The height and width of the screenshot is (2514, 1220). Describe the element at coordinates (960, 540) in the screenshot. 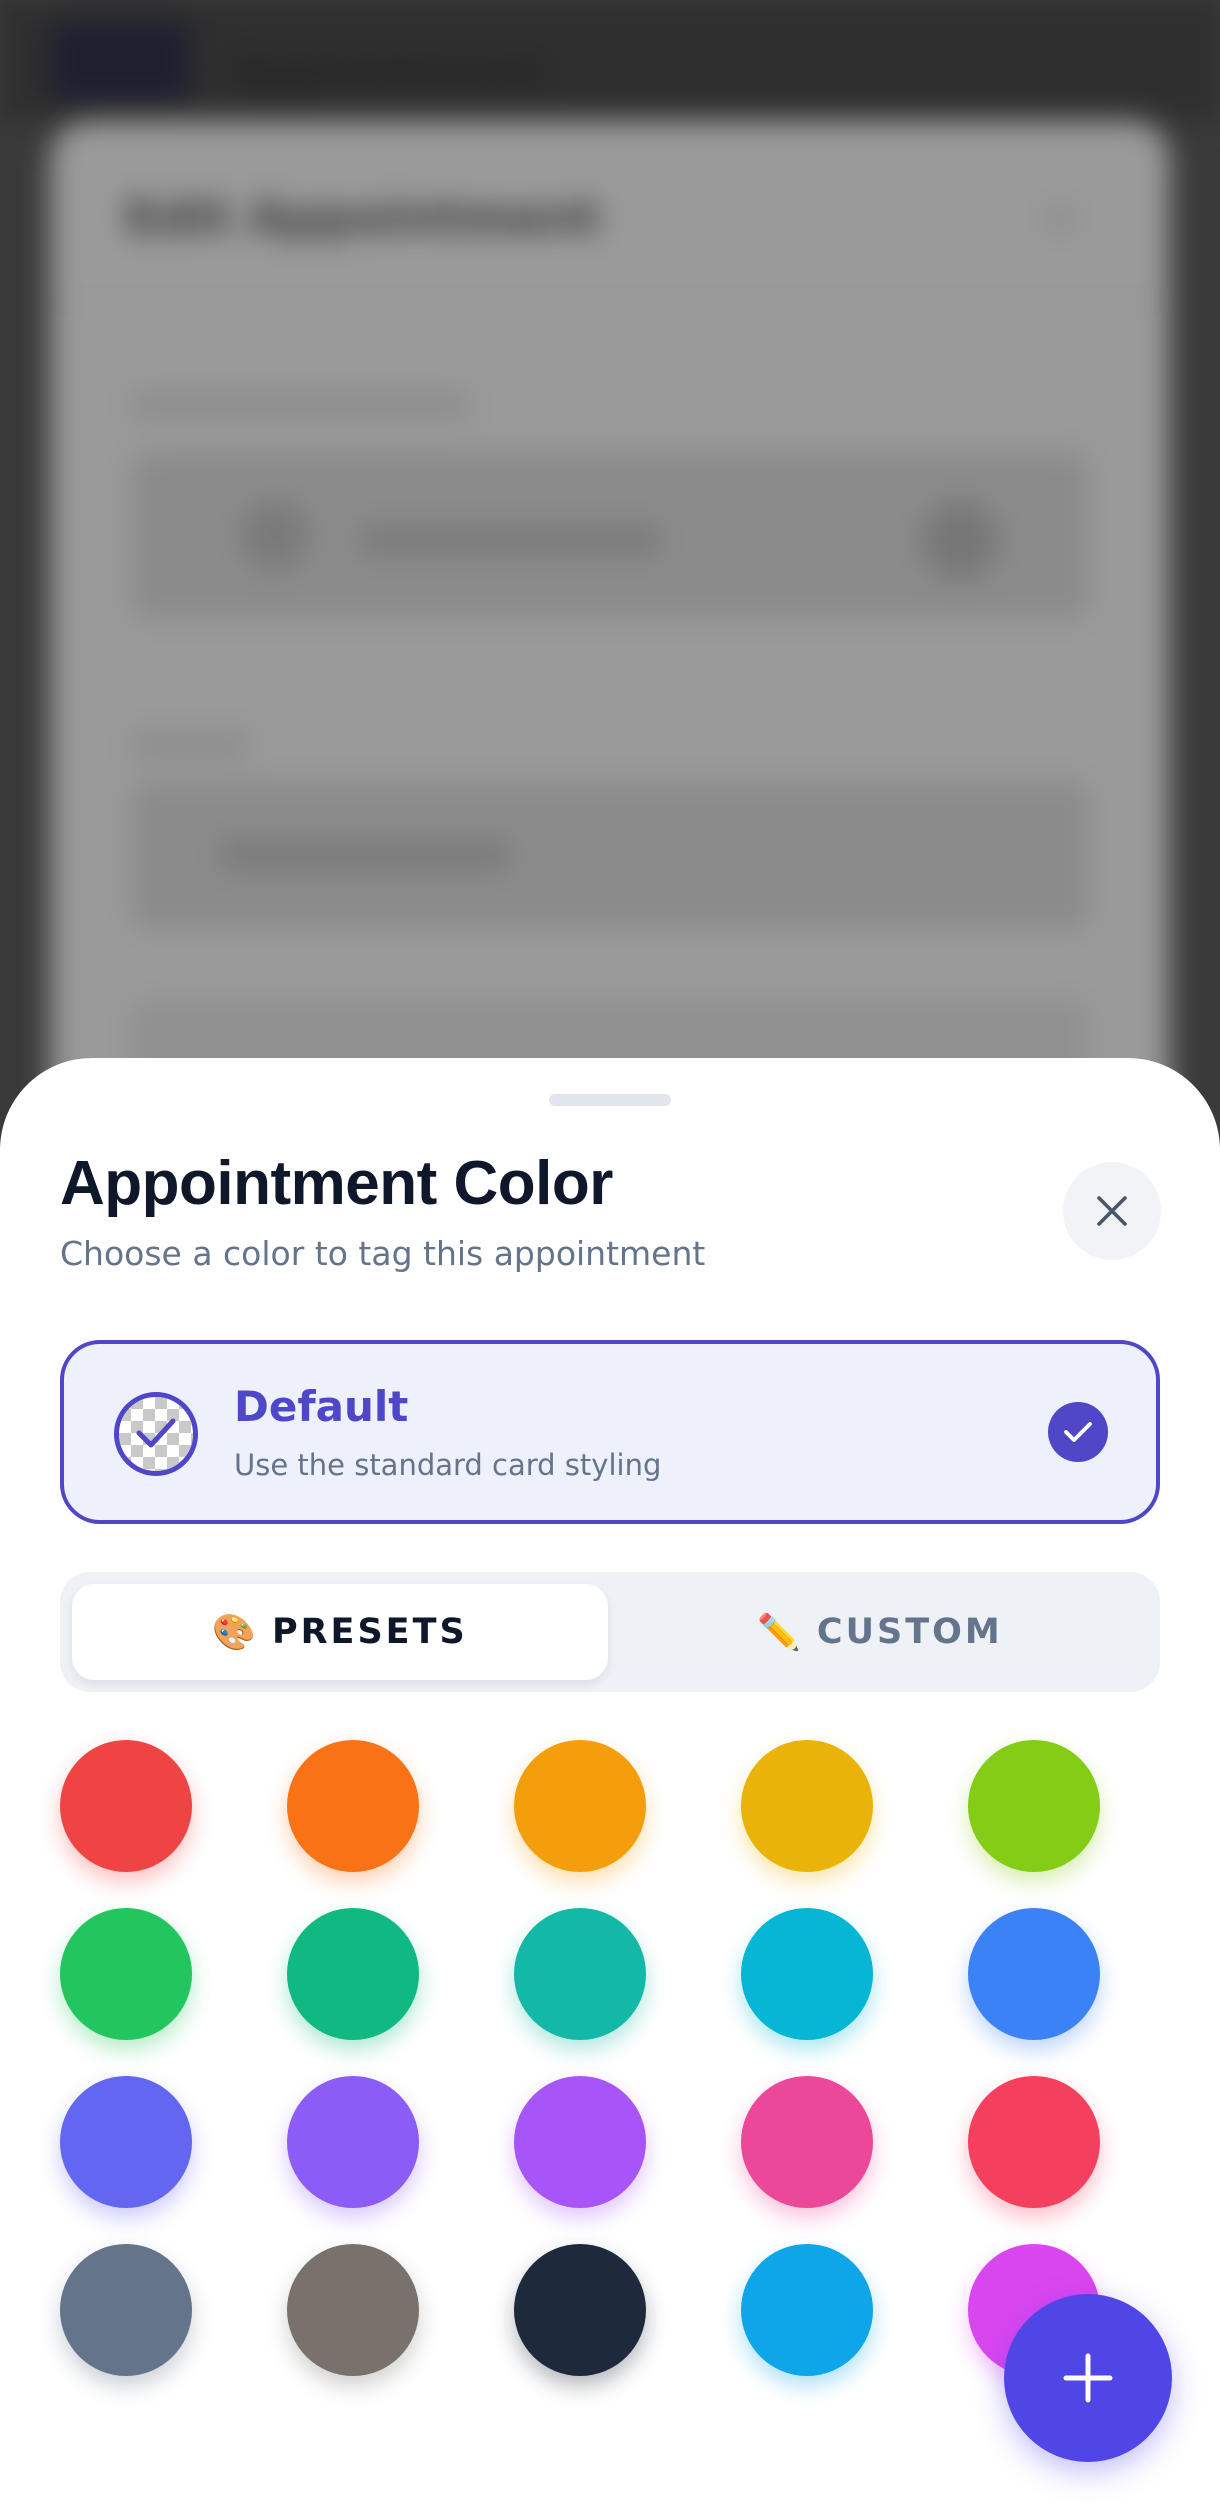

I see `background-field-button` at that location.